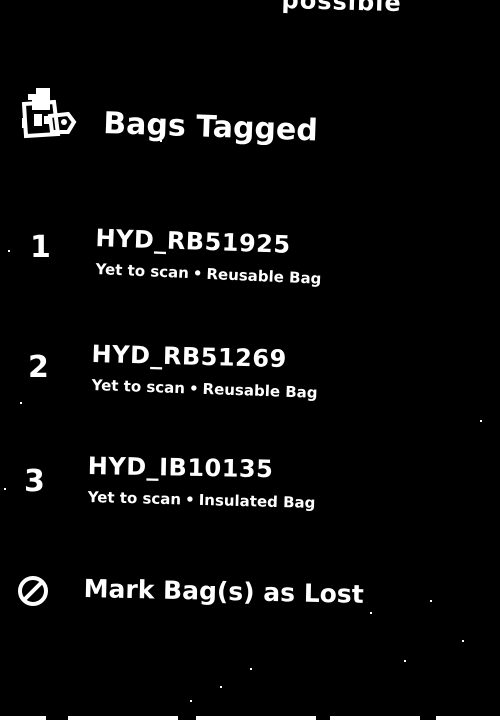 The height and width of the screenshot is (720, 500). What do you see at coordinates (210, 127) in the screenshot?
I see `section-title: Bags Tagged` at bounding box center [210, 127].